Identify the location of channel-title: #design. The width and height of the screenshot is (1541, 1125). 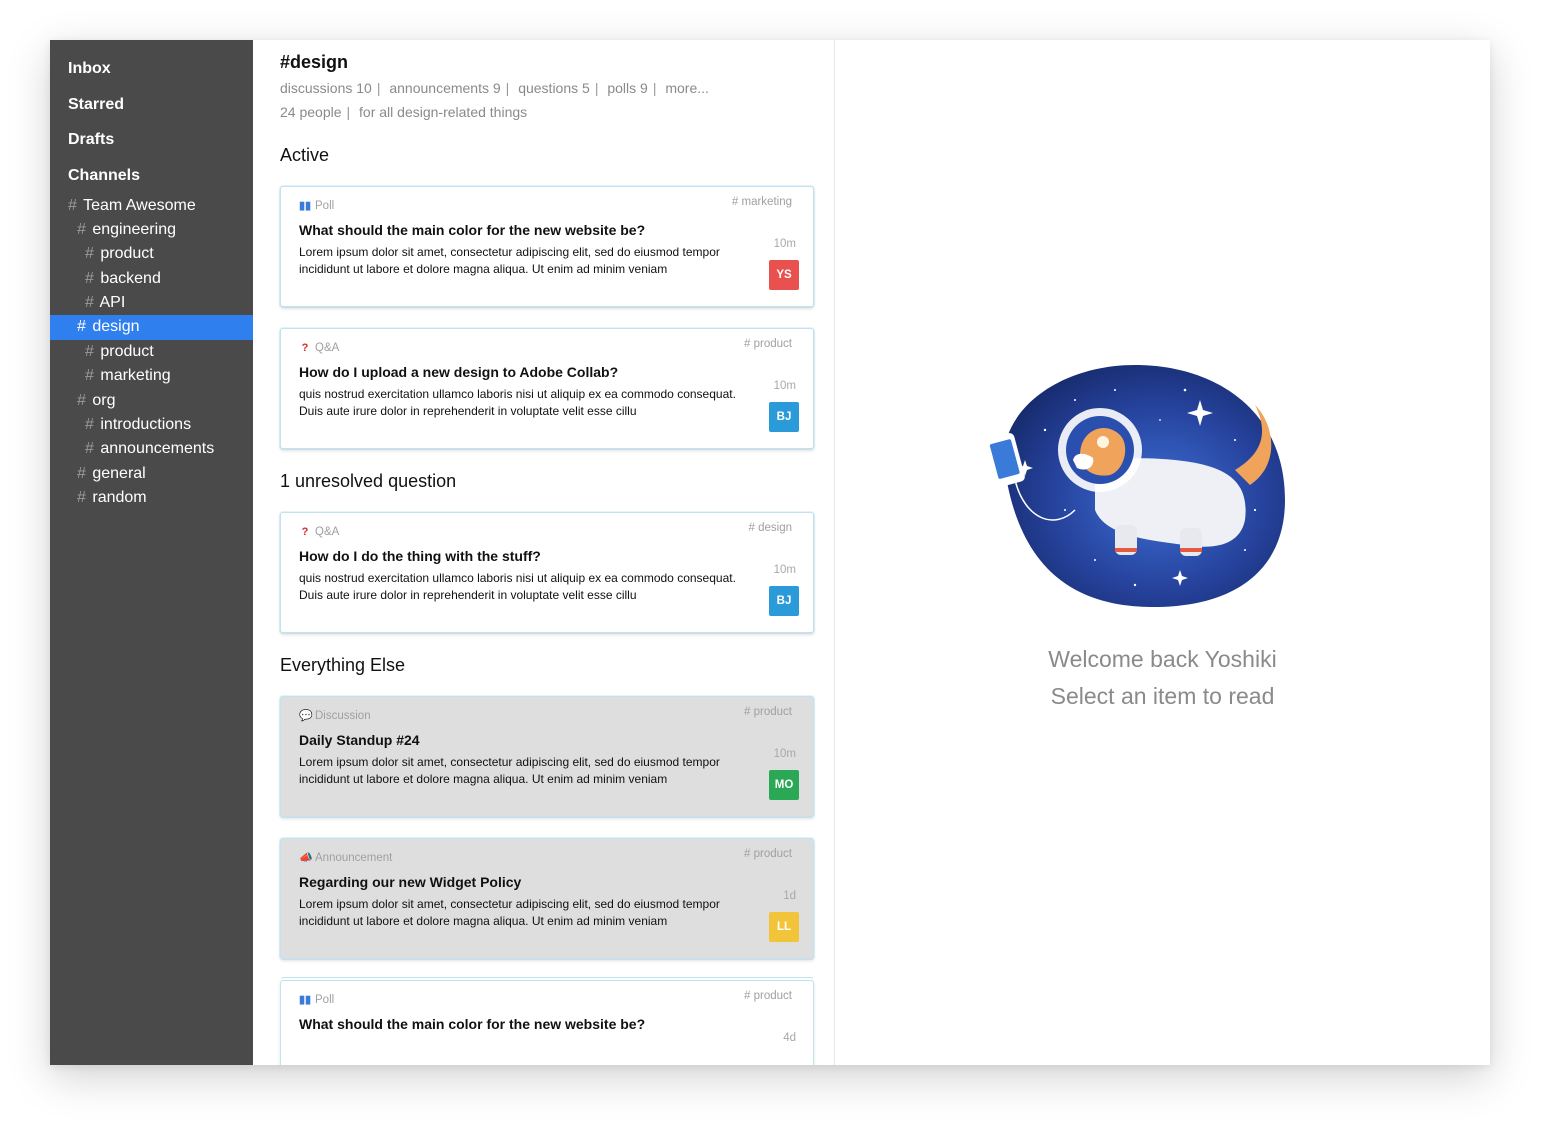
(314, 62).